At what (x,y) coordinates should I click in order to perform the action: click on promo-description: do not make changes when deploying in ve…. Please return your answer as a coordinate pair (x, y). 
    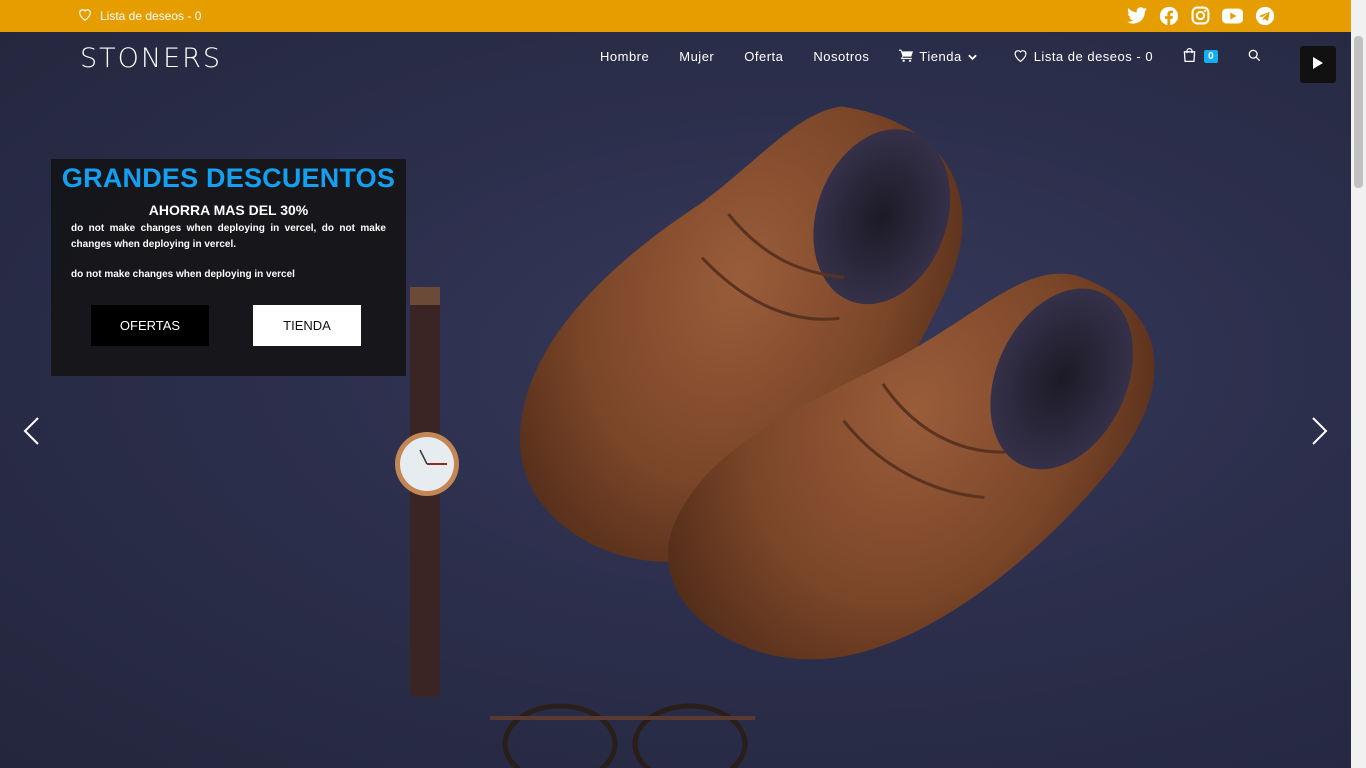
    Looking at the image, I should click on (228, 236).